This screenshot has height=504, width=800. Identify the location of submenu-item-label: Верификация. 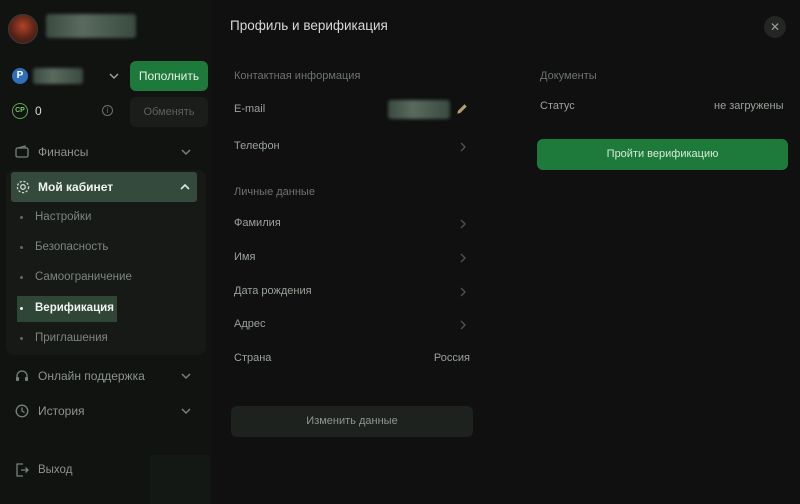
(74, 308).